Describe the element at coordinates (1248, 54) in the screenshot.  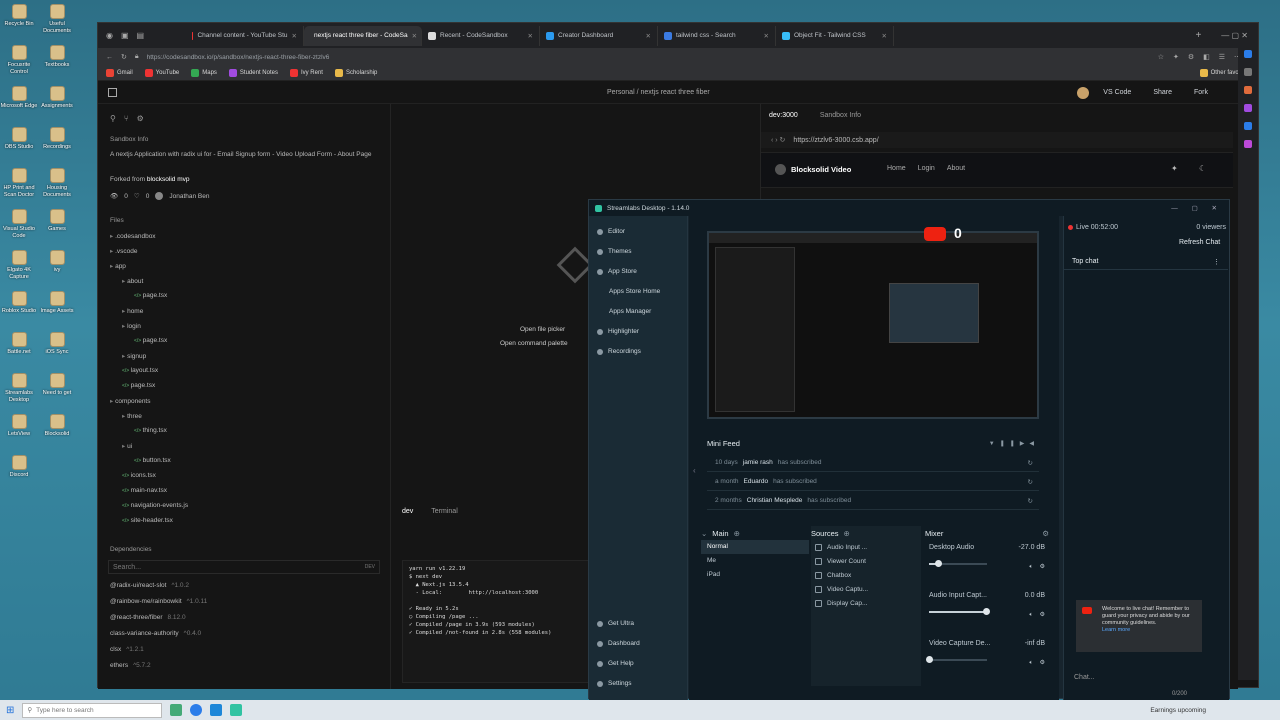
I see `copilot-icon` at that location.